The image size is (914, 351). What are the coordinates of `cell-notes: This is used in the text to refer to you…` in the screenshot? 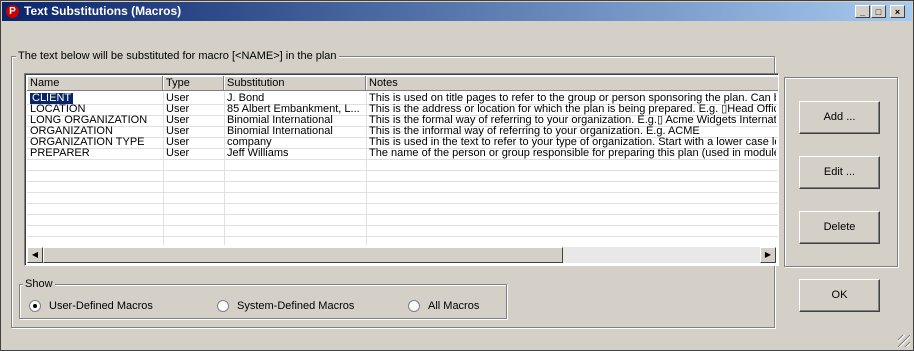 It's located at (572, 142).